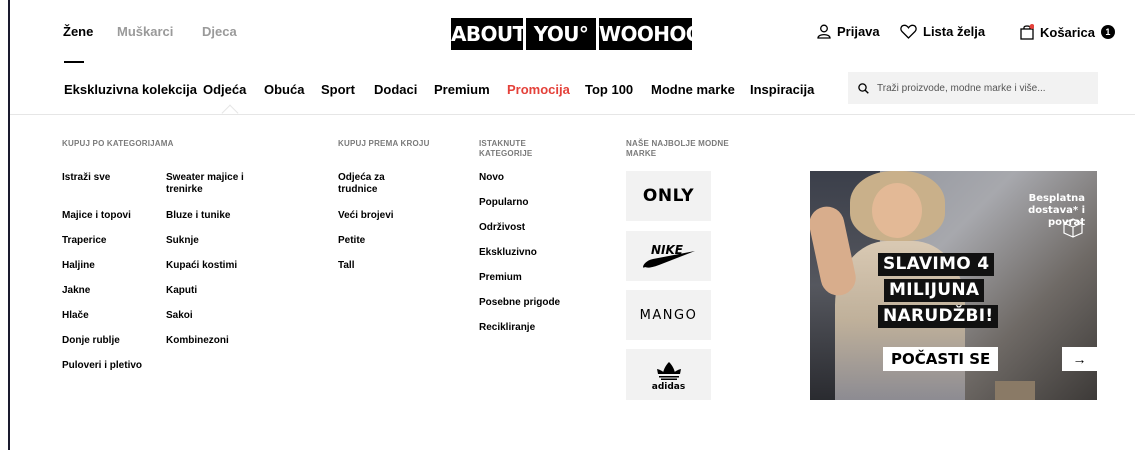  I want to click on menu-link: Bluze i tunike, so click(198, 216).